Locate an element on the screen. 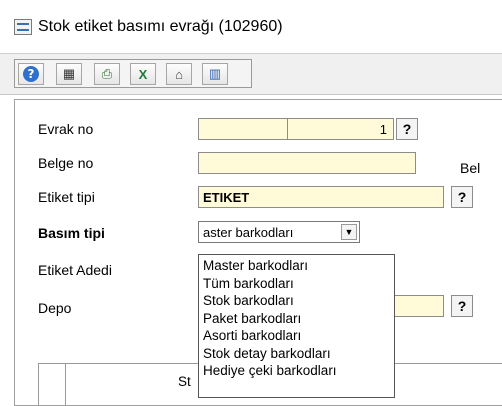 Image resolution: width=502 pixels, height=406 pixels. window-title: Stok etiket basımı evrağı (102960) is located at coordinates (160, 26).